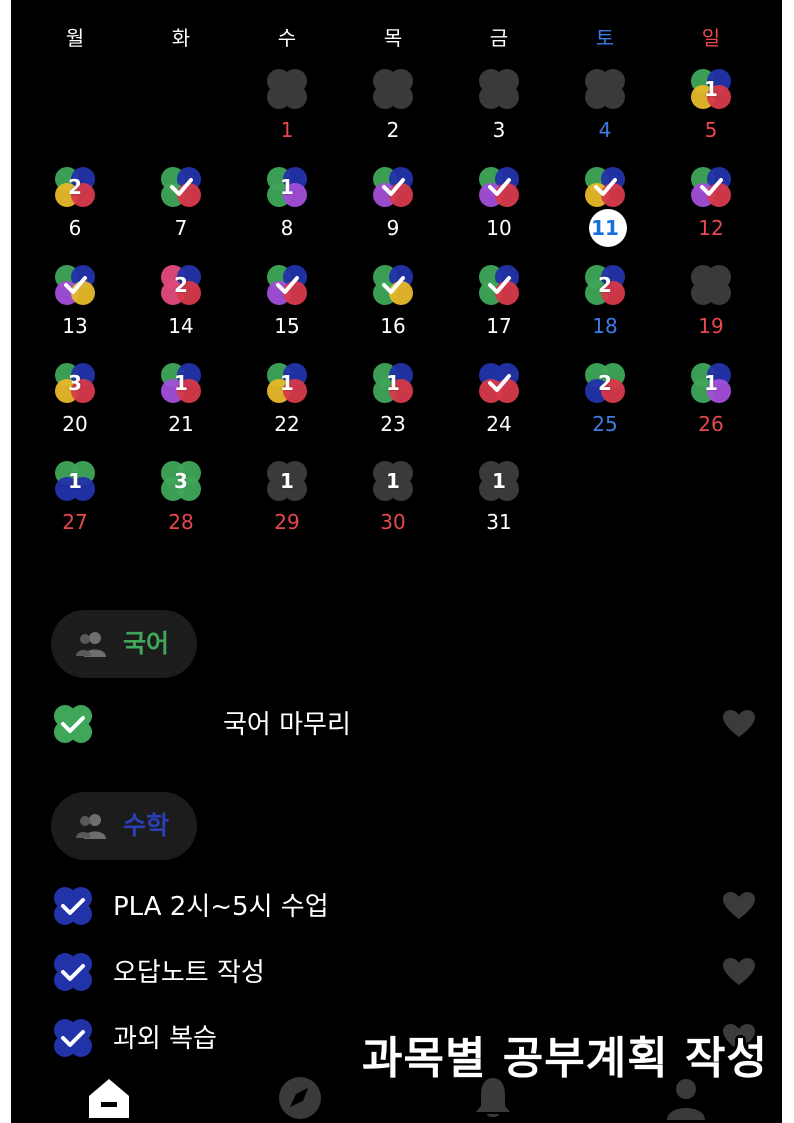  What do you see at coordinates (75, 424) in the screenshot?
I see `day-number: 20` at bounding box center [75, 424].